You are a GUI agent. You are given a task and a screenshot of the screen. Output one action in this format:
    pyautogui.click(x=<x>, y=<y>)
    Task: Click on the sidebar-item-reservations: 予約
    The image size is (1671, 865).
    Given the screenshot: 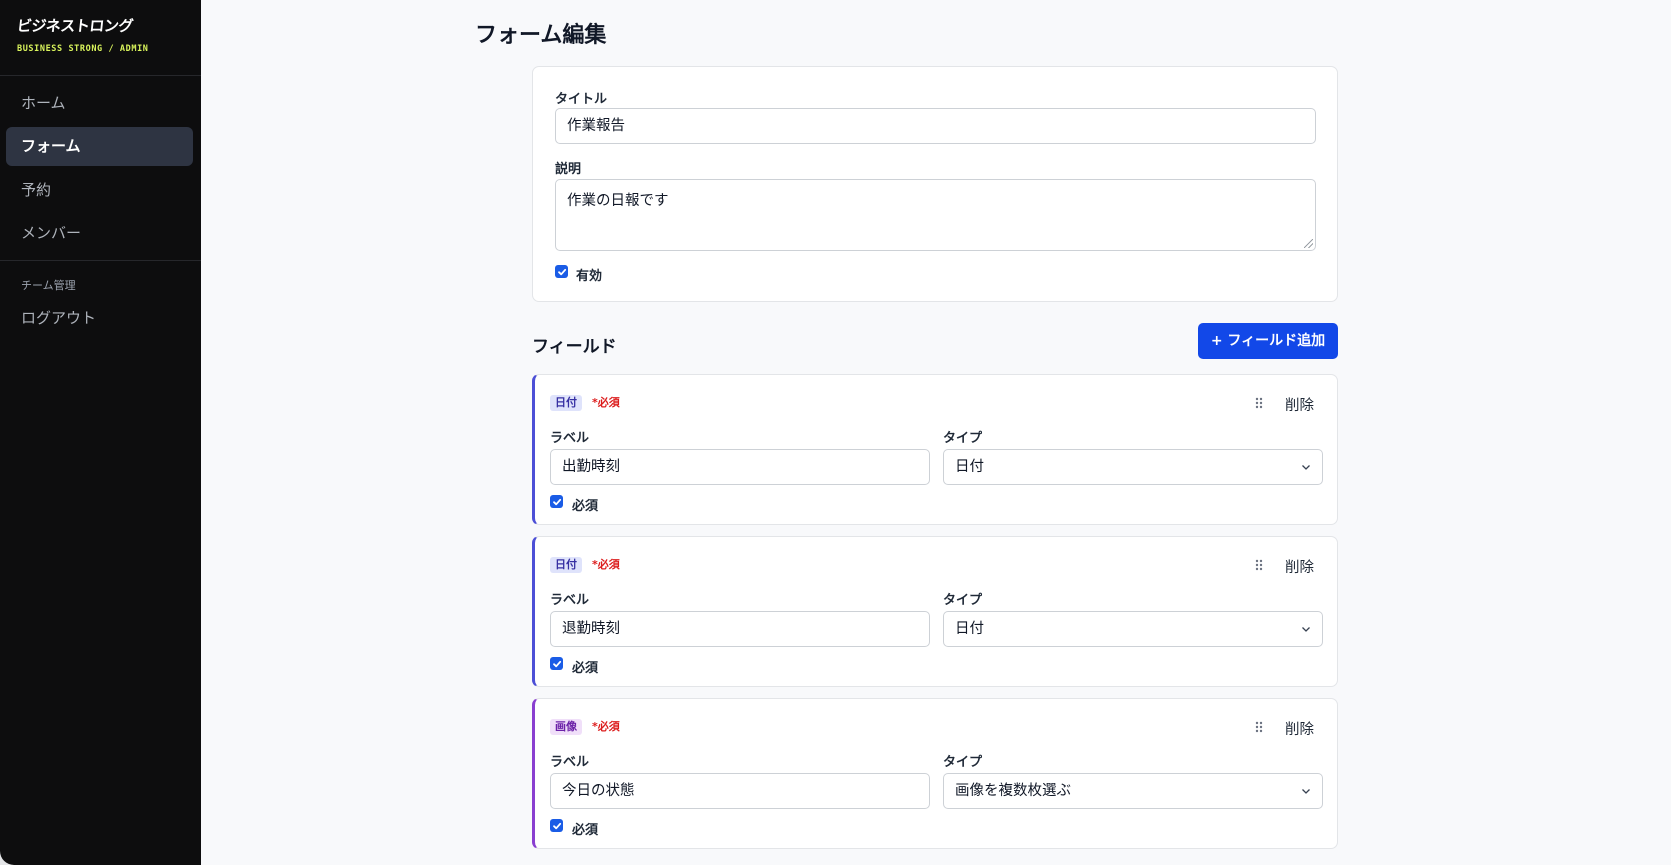 What is the action you would take?
    pyautogui.click(x=99, y=190)
    